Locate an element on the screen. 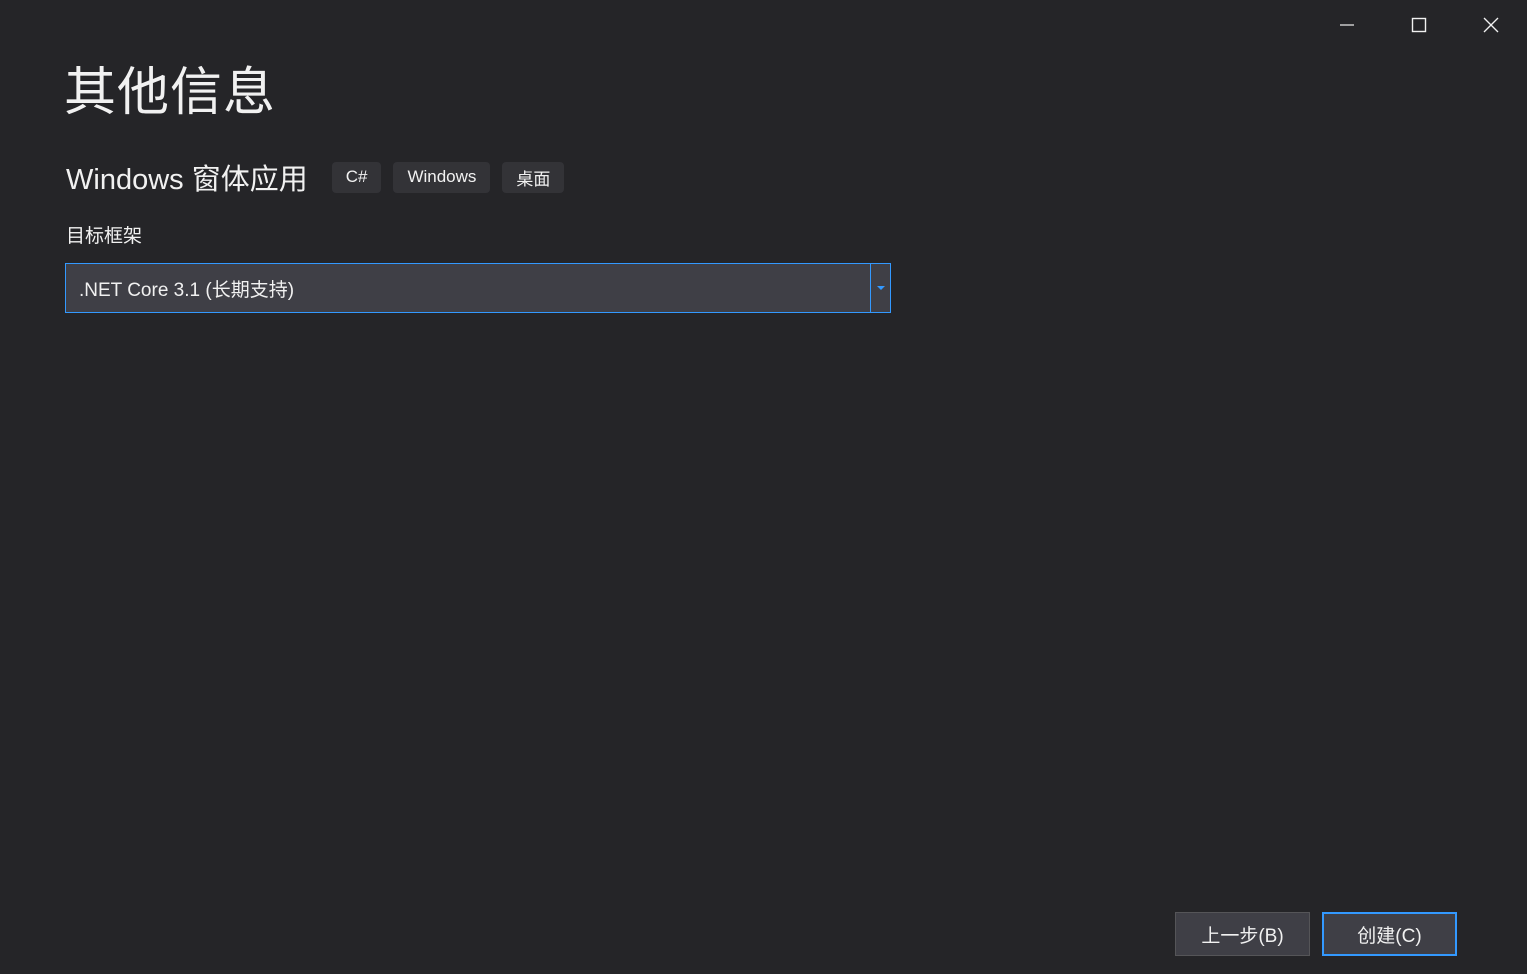 The height and width of the screenshot is (974, 1527). close-icon is located at coordinates (1491, 25).